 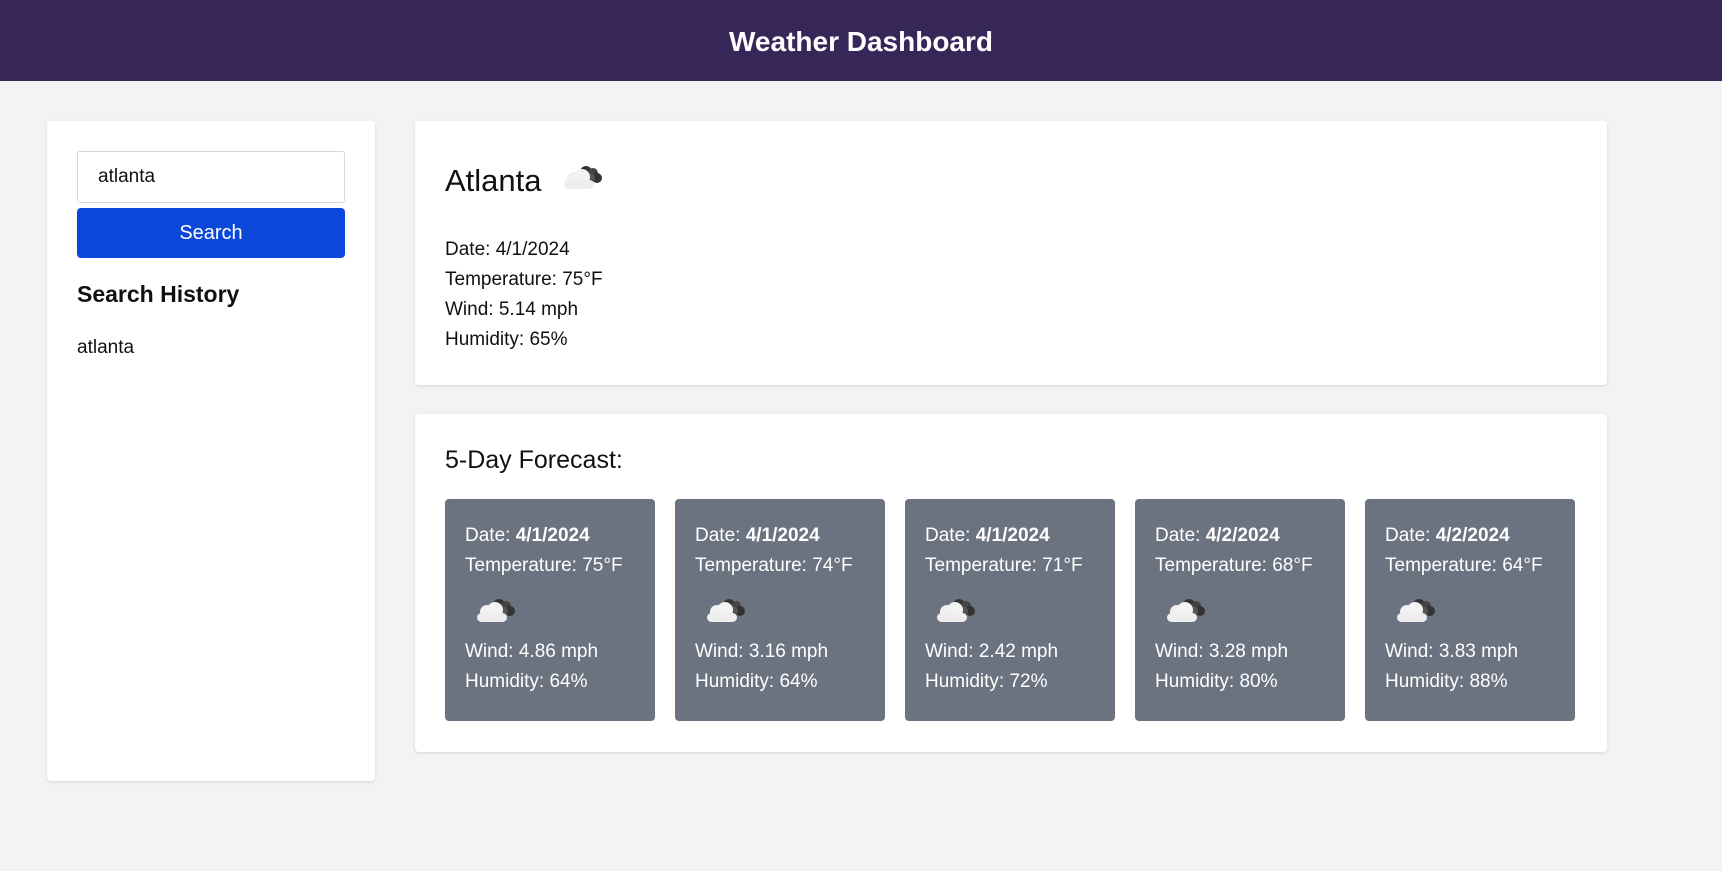 I want to click on current-date: Date: 4/1/2024, so click(x=507, y=249).